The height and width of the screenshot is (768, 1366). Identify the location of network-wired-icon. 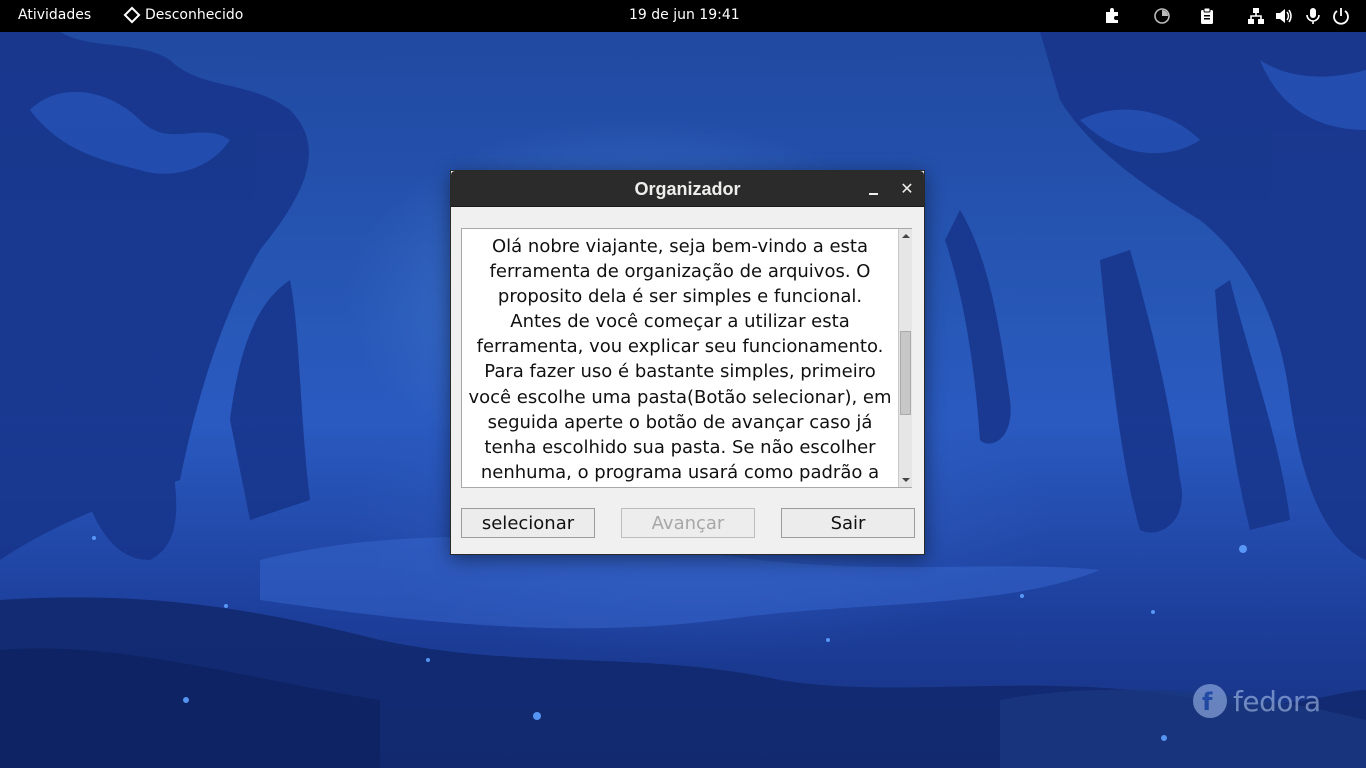
(1256, 16).